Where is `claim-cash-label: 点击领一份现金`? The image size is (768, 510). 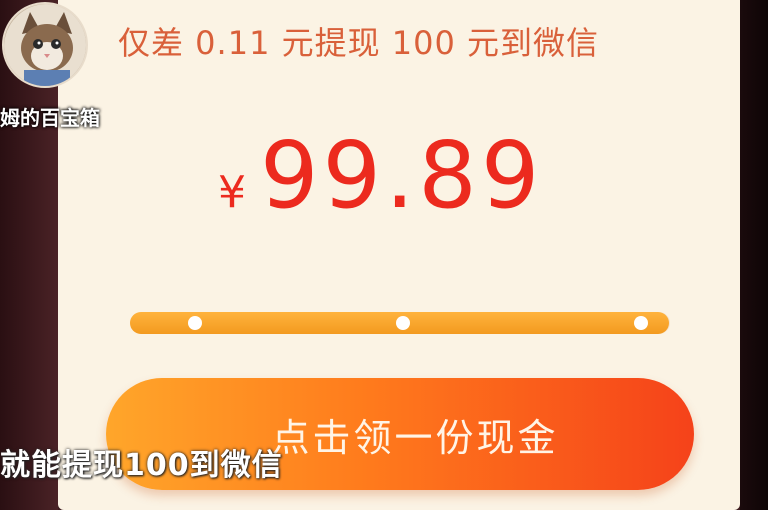
claim-cash-label: 点击领一份现金 is located at coordinates (415, 437).